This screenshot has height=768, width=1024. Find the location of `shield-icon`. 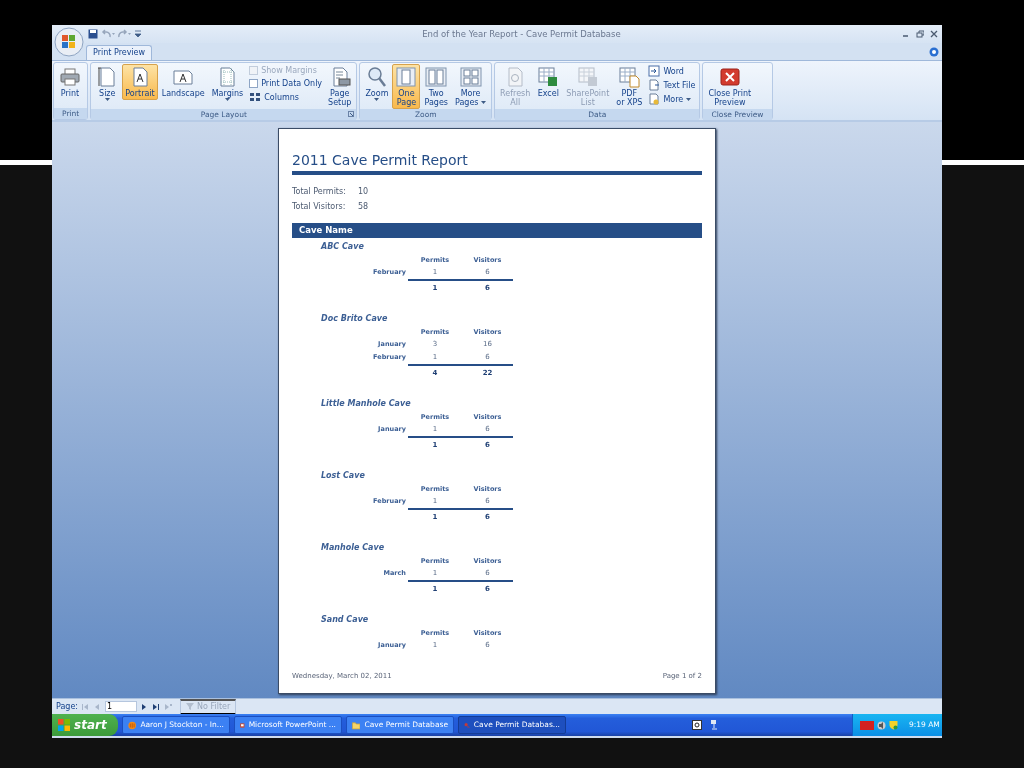

shield-icon is located at coordinates (893, 725).